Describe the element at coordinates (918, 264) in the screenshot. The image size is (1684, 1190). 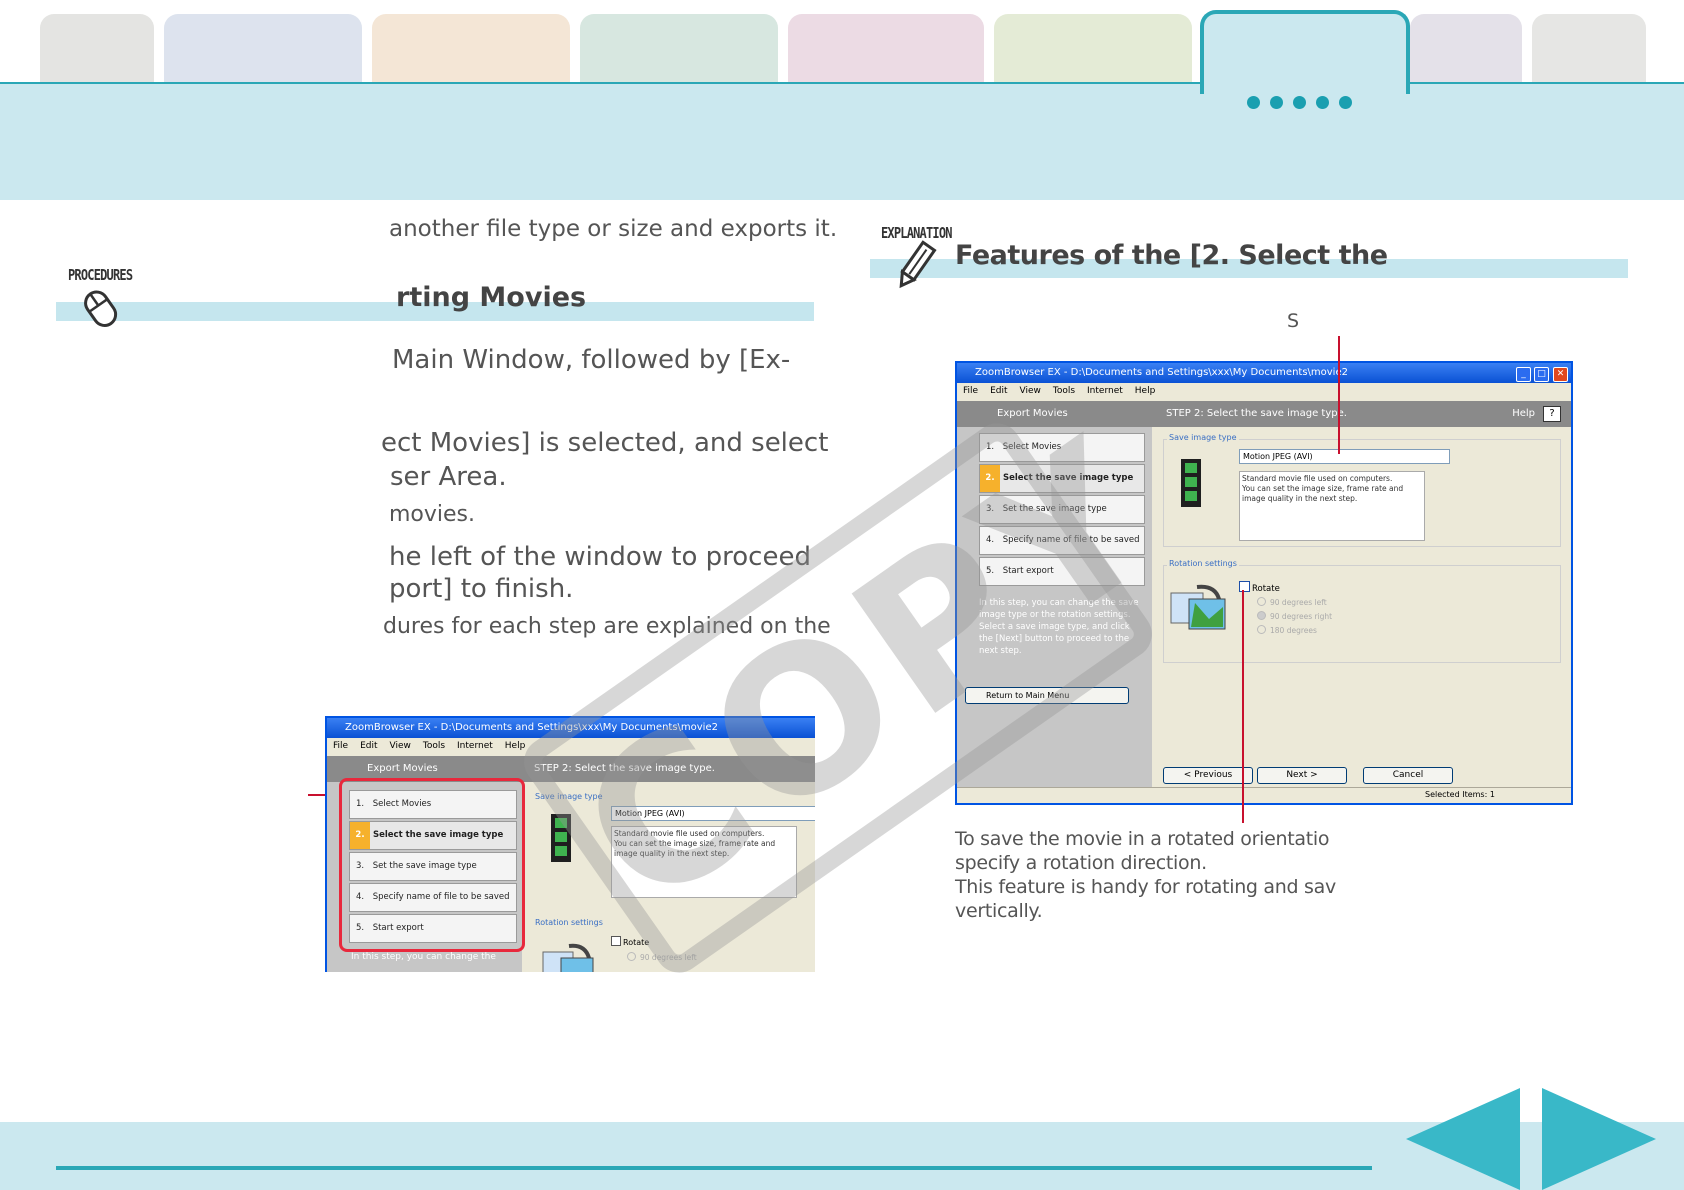
I see `pencil-icon` at that location.